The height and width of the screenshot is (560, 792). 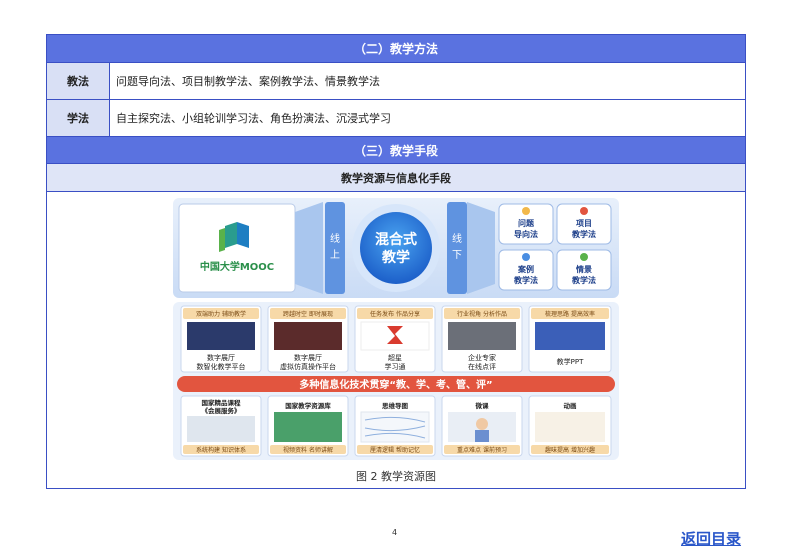 I want to click on table-row: 教法 问题导向法、项目制教学法、案例教学法、情景教学法, so click(x=396, y=80).